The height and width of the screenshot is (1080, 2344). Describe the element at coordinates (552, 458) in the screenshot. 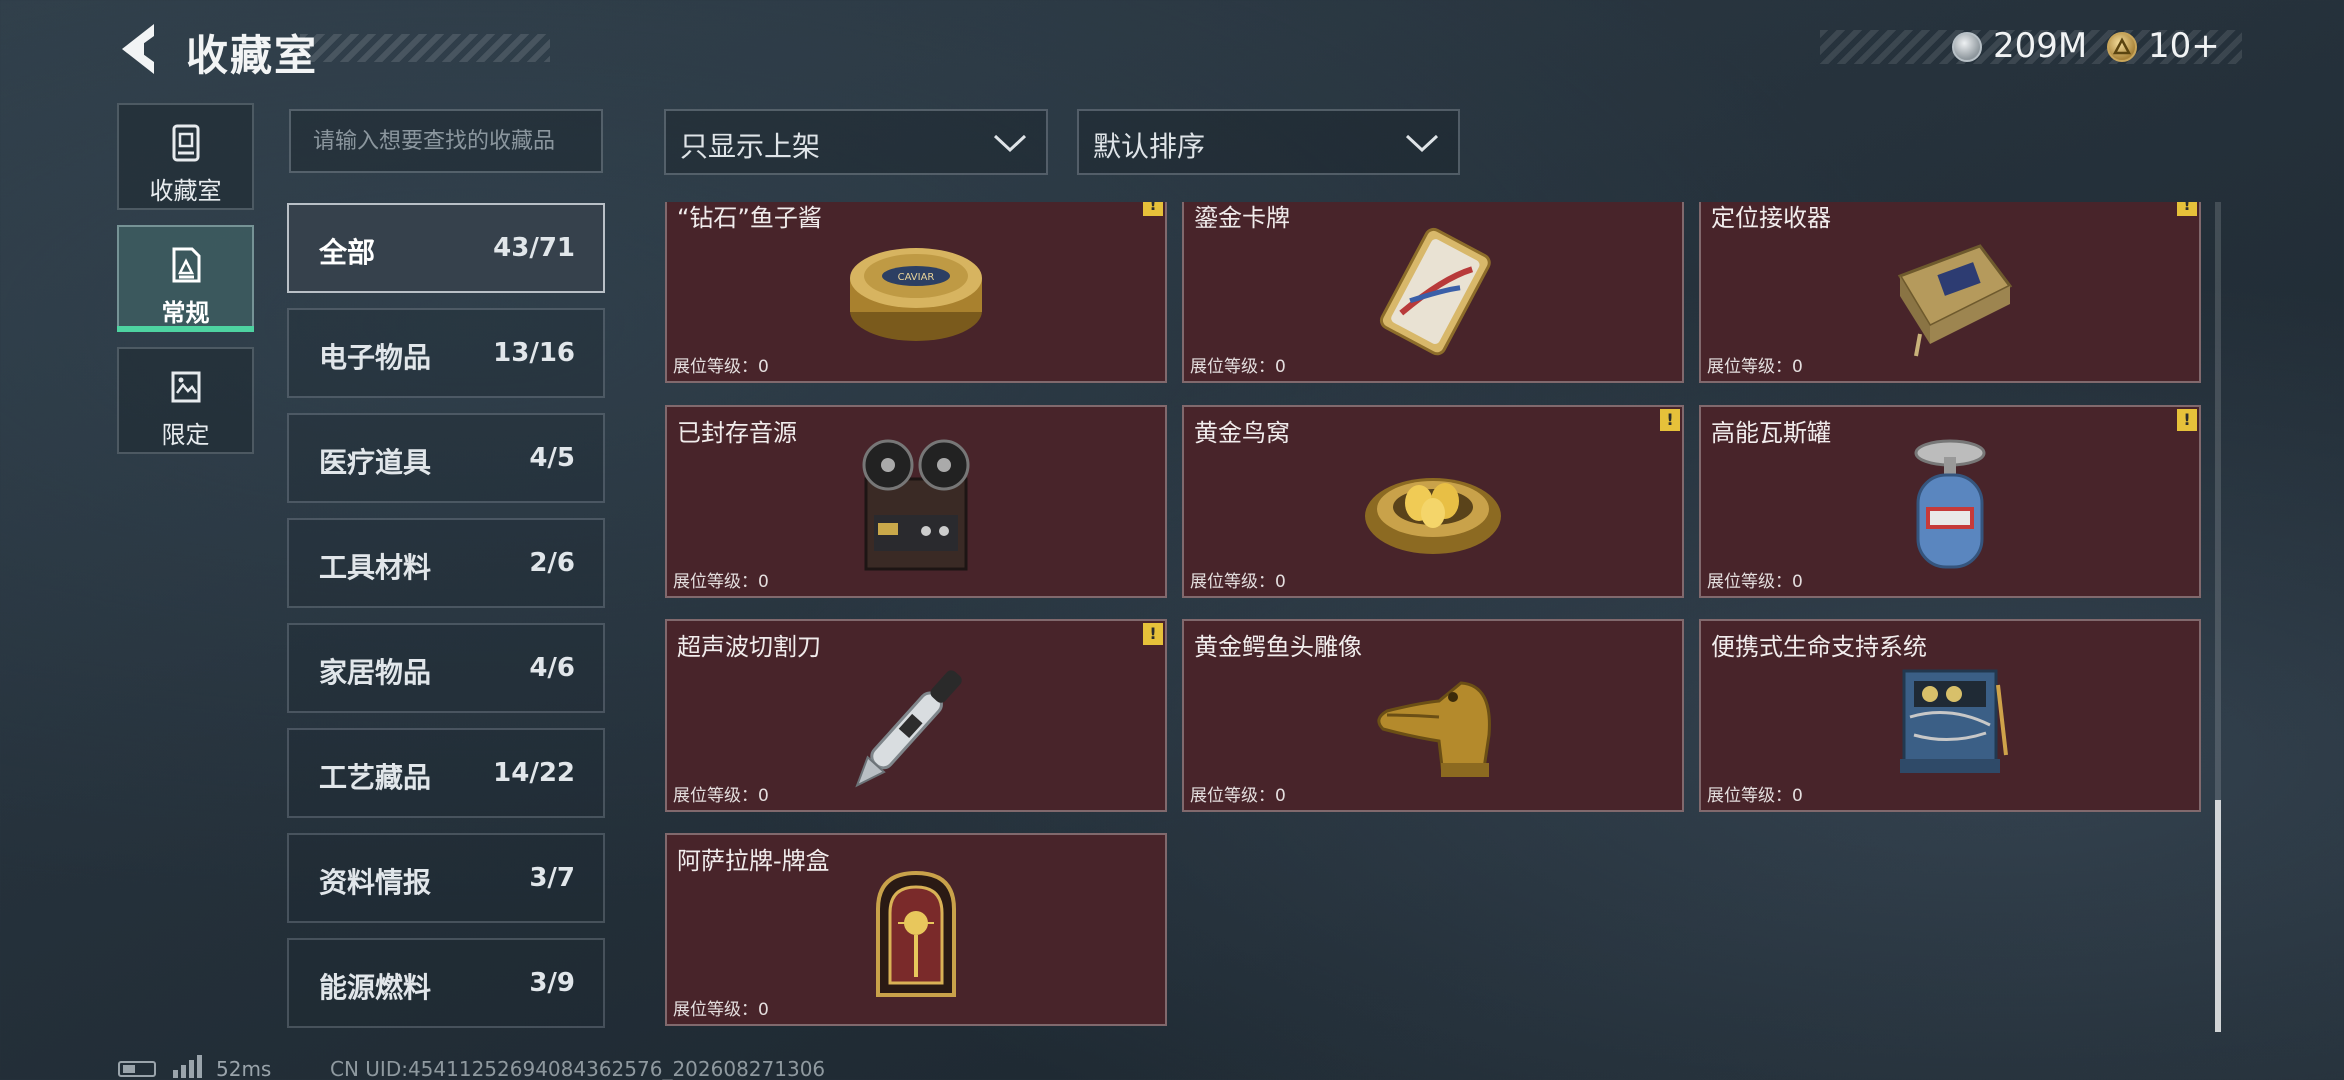

I see `category-count: 4/5` at that location.